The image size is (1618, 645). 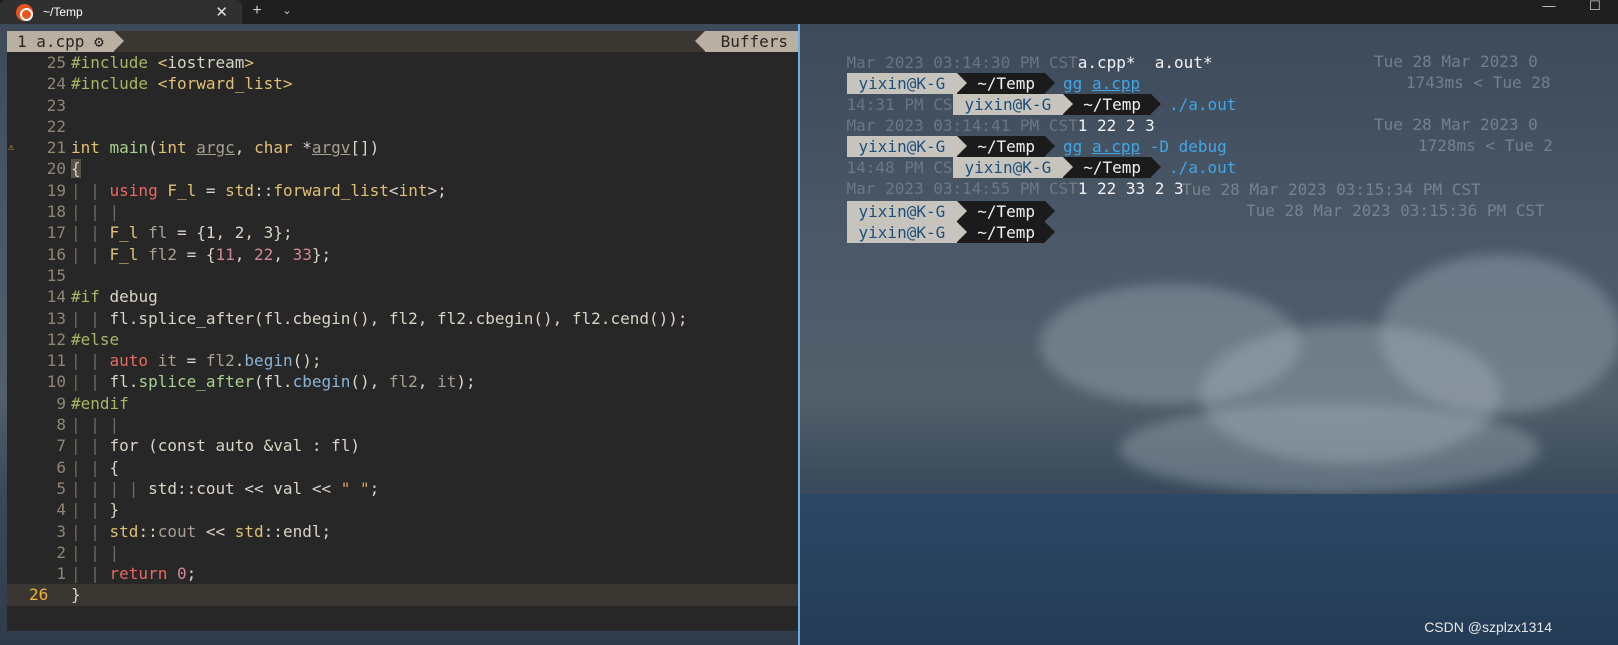 What do you see at coordinates (24, 12) in the screenshot?
I see `ubuntu-icon` at bounding box center [24, 12].